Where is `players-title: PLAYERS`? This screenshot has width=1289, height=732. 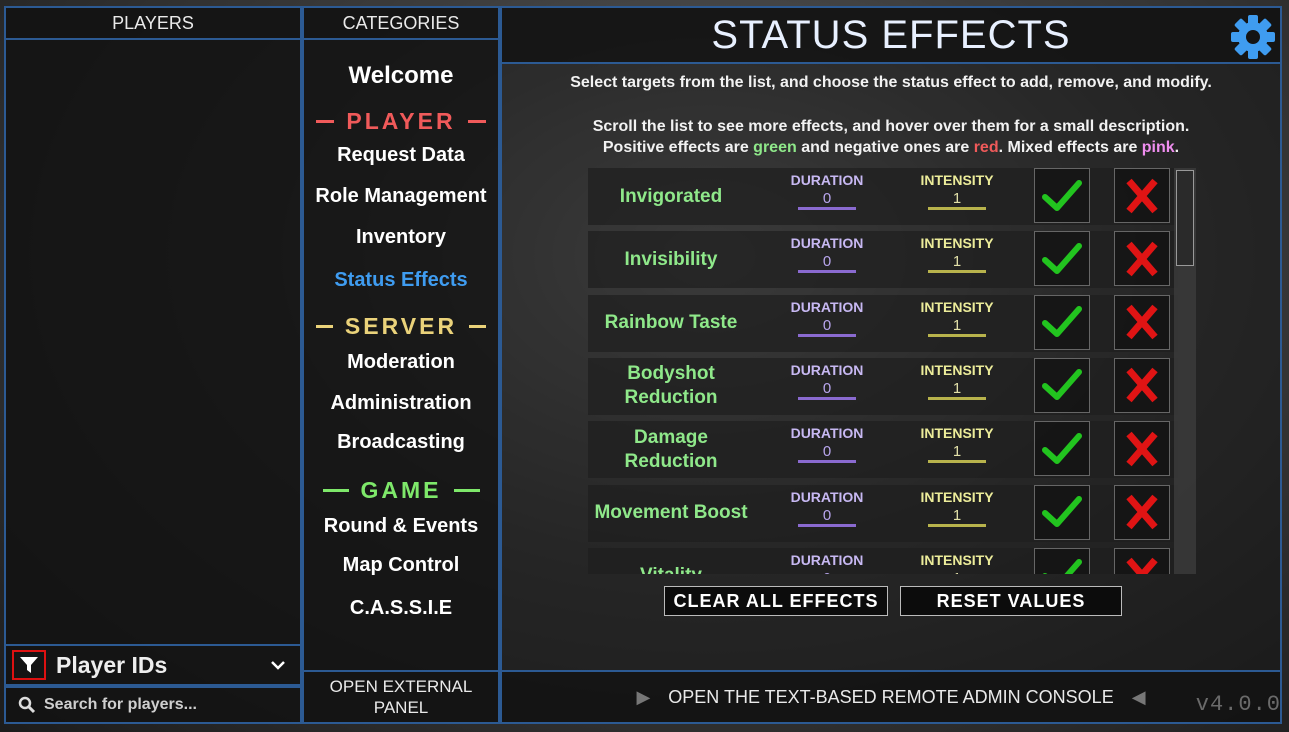 players-title: PLAYERS is located at coordinates (153, 22).